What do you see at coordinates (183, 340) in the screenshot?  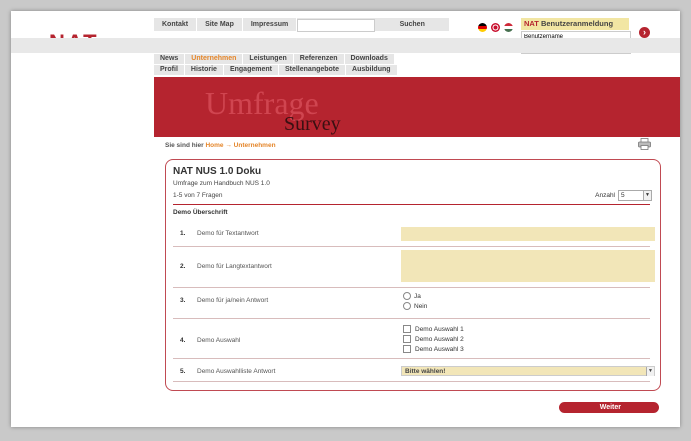 I see `question-number: 4.` at bounding box center [183, 340].